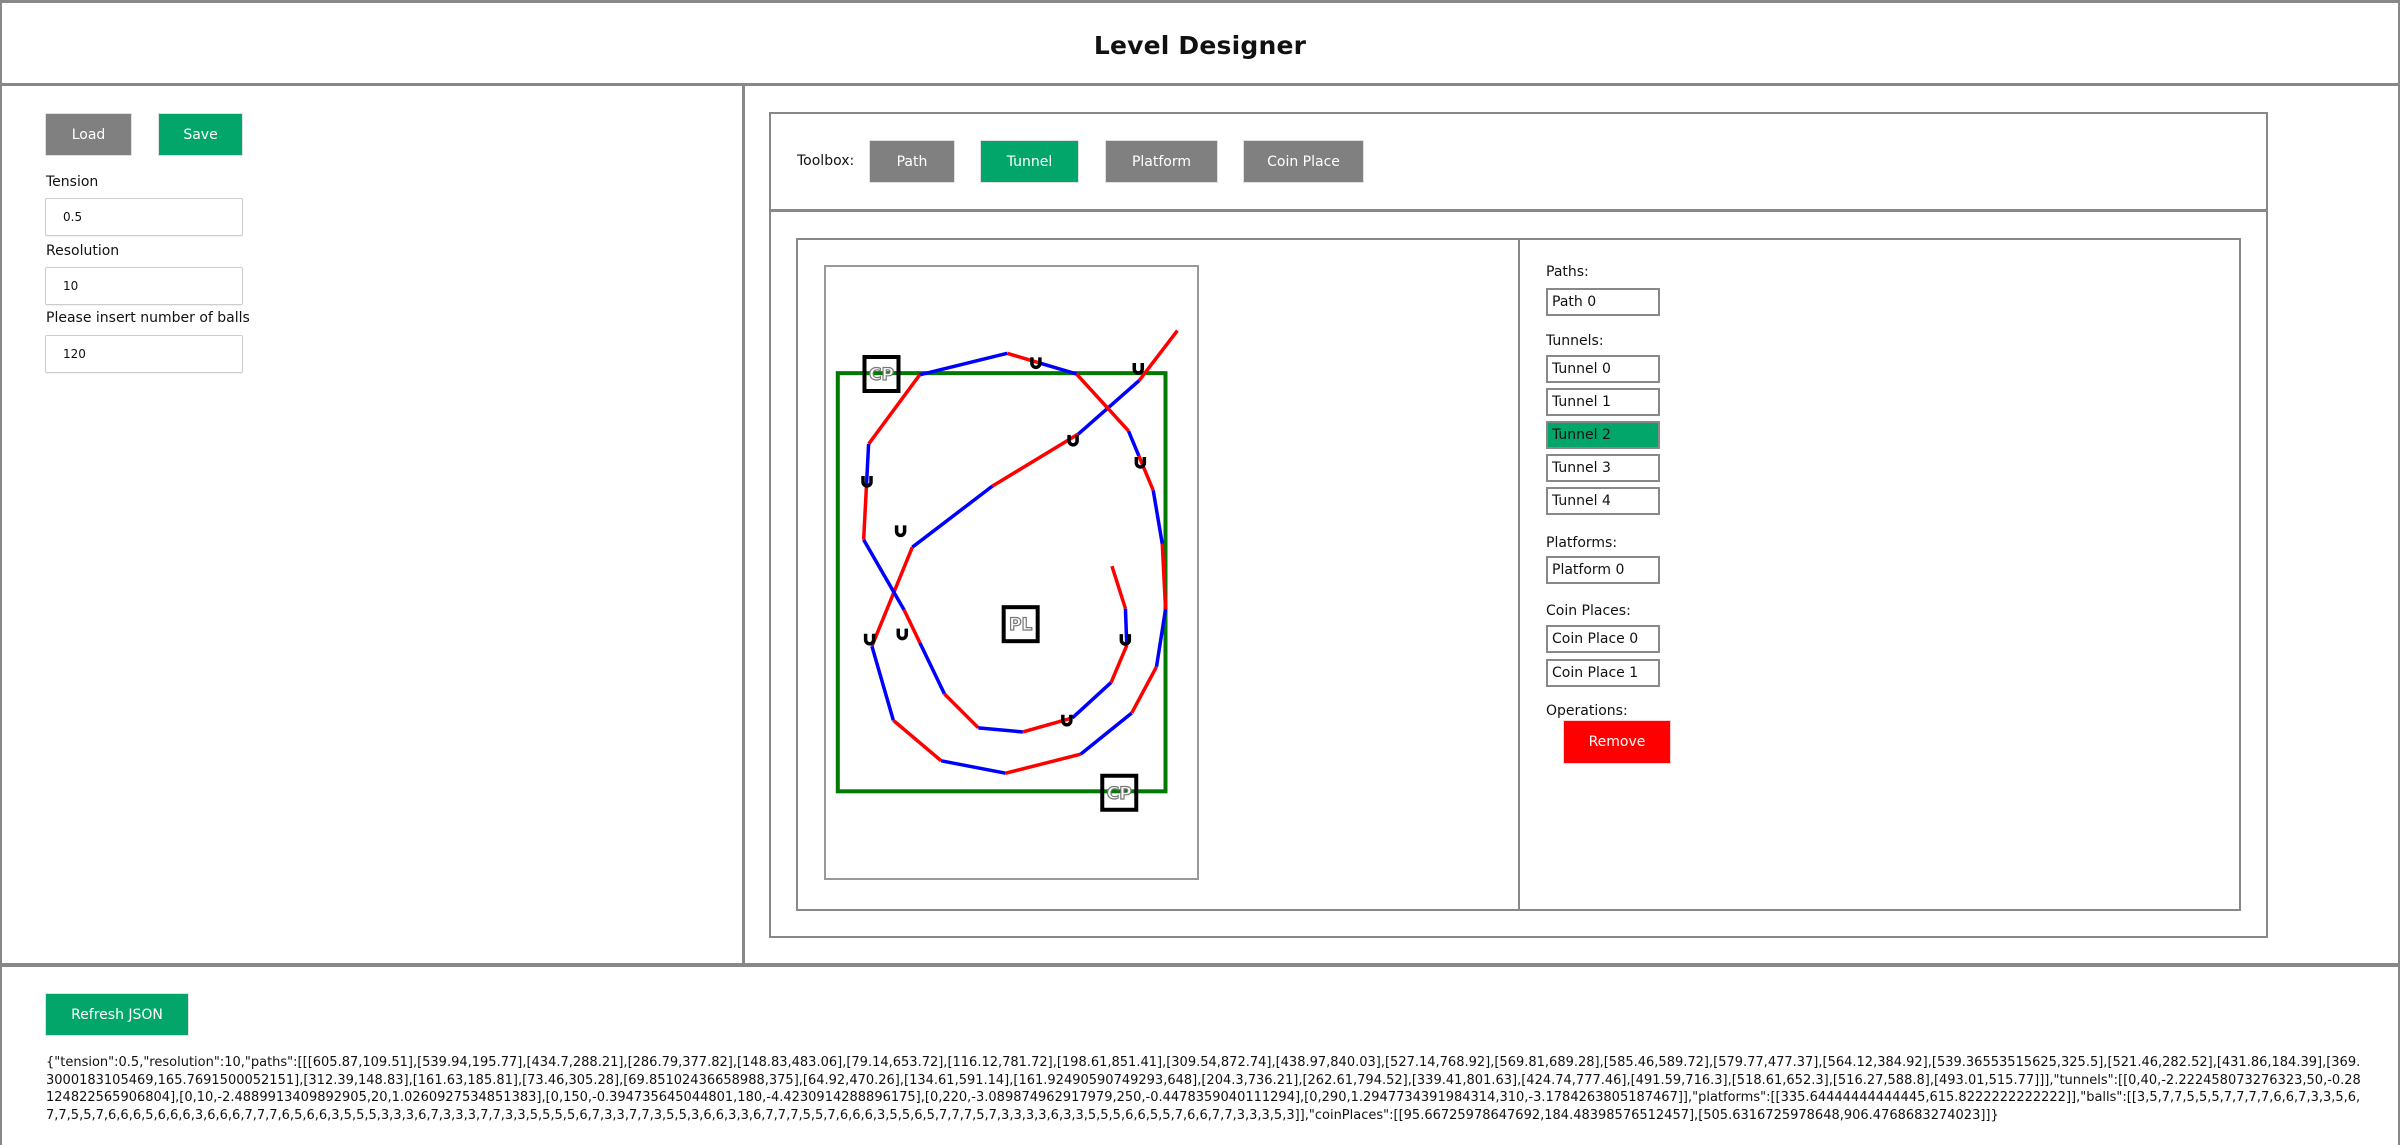 The height and width of the screenshot is (1145, 2400). I want to click on level-canvas: PL CP CP, so click(1011, 572).